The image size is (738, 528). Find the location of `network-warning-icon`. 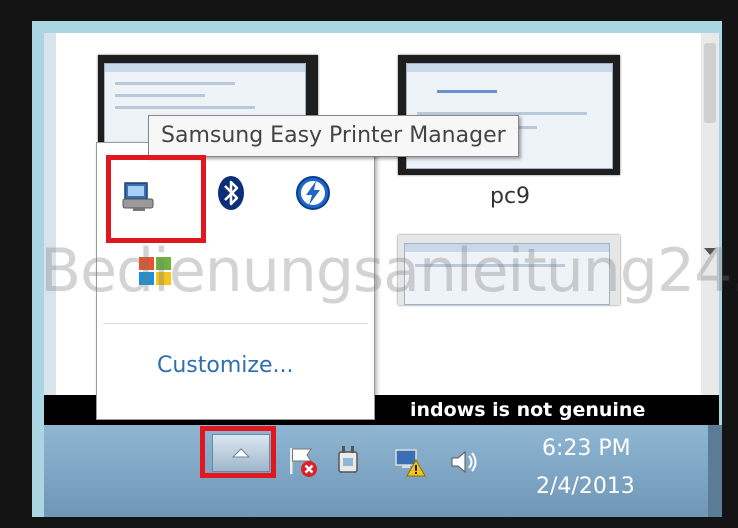

network-warning-icon is located at coordinates (412, 464).